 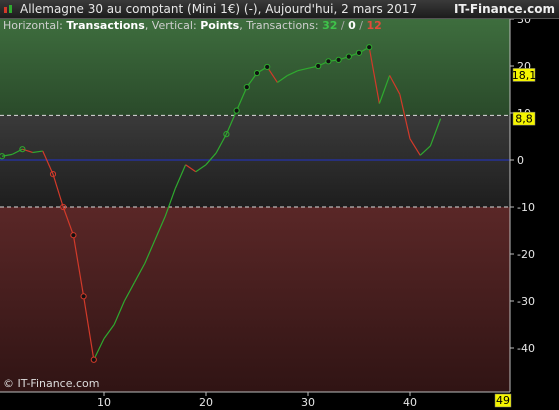 I want to click on vertical-label: , Vertical:, so click(x=170, y=25).